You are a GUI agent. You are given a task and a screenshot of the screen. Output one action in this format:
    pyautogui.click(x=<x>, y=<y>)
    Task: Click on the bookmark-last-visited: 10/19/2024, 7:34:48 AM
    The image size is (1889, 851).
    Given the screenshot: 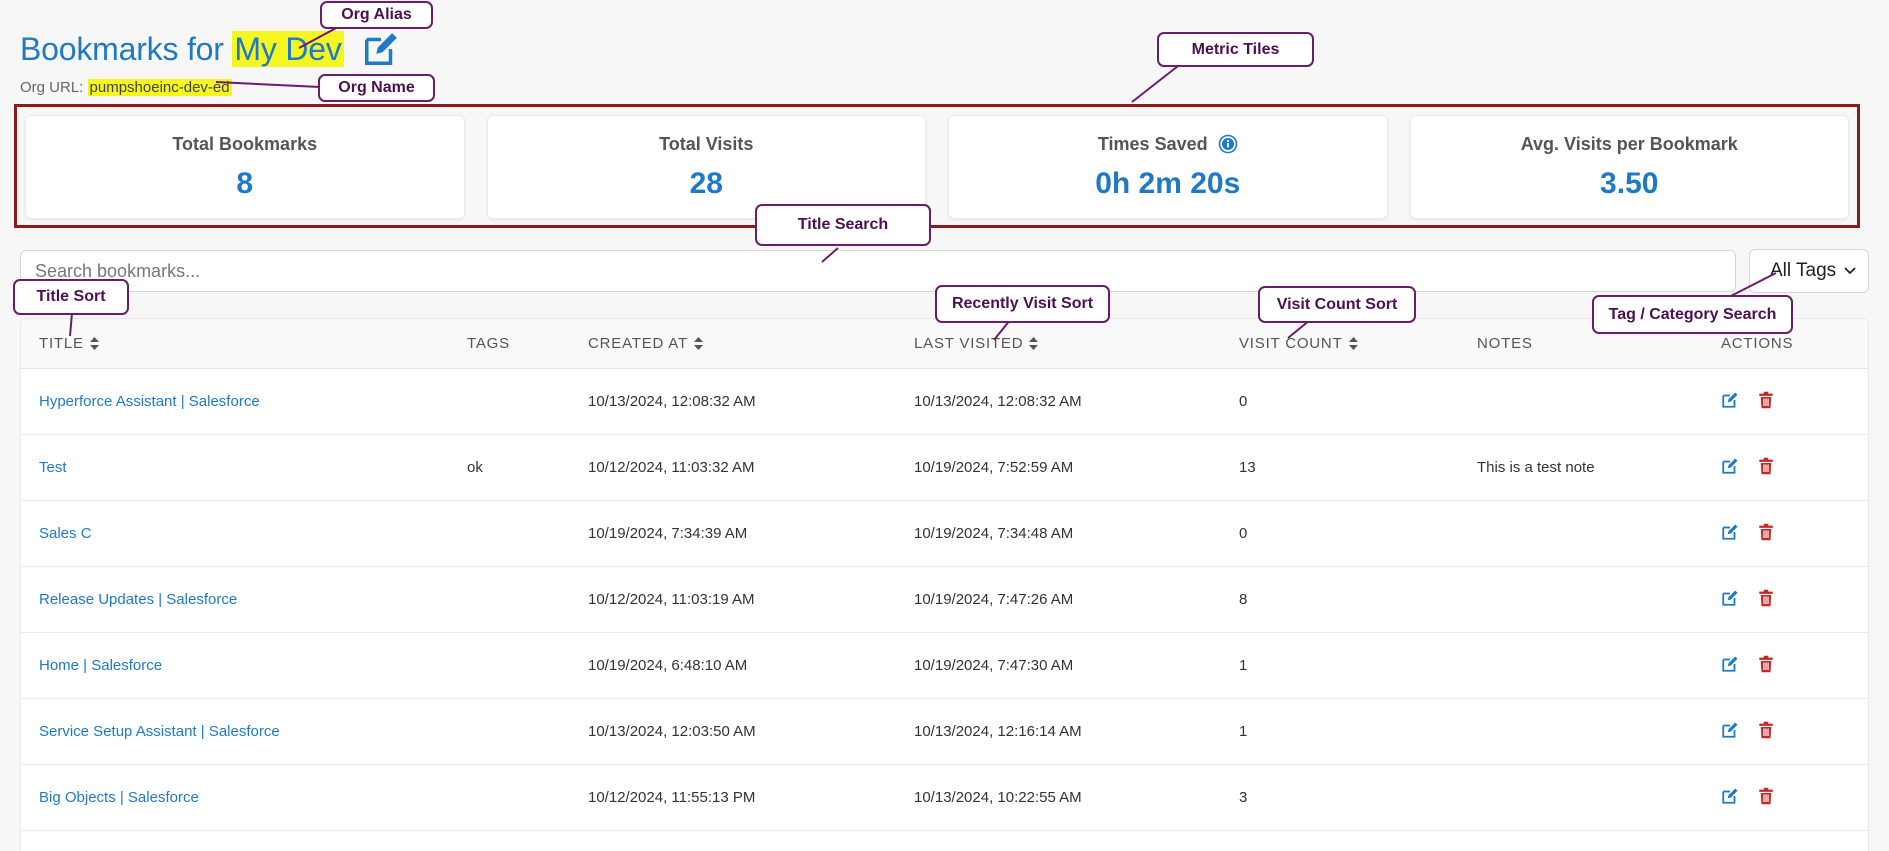 What is the action you would take?
    pyautogui.click(x=994, y=533)
    